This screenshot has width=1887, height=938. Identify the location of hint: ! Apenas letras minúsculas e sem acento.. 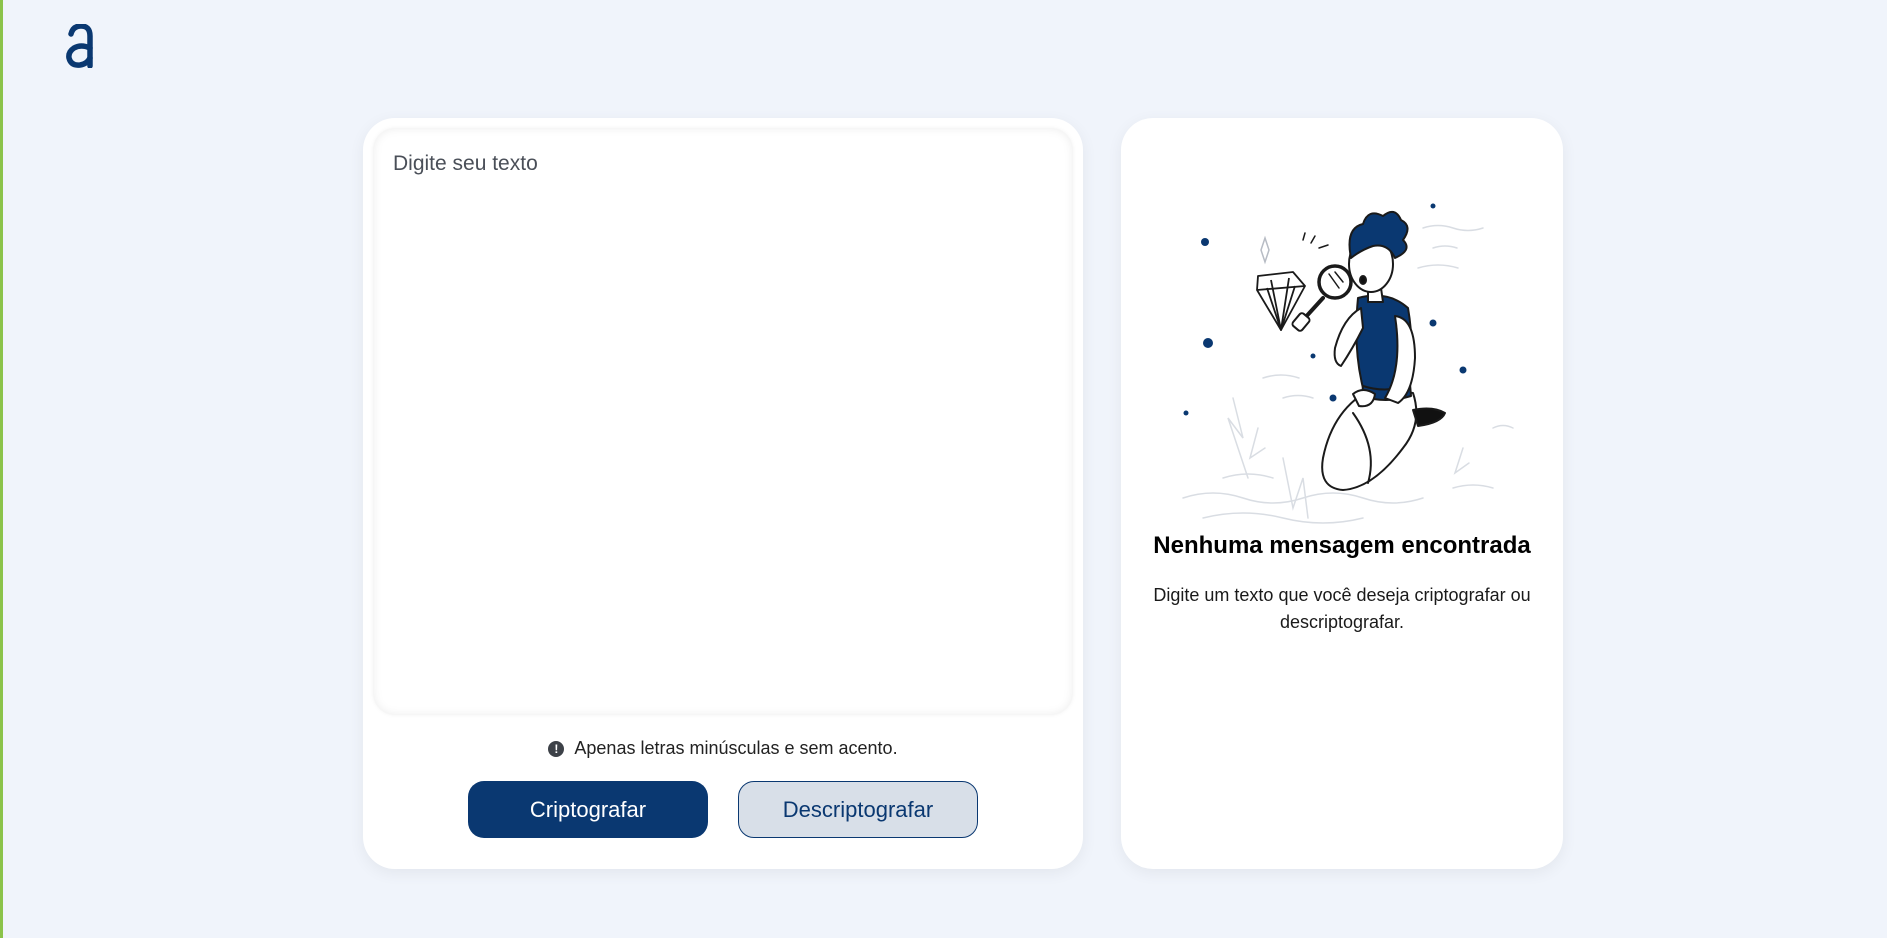
(723, 748).